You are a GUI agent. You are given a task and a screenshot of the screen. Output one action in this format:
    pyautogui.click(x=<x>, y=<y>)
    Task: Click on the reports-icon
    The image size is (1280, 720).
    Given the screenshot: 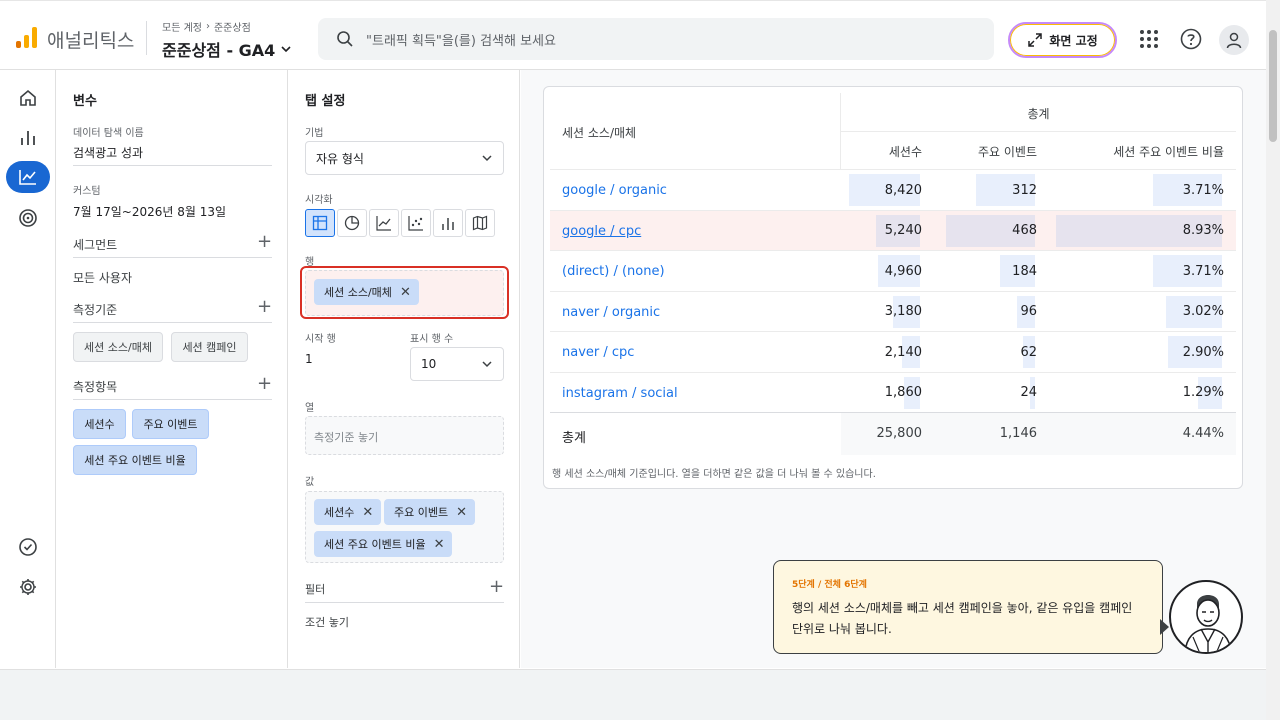 What is the action you would take?
    pyautogui.click(x=28, y=138)
    